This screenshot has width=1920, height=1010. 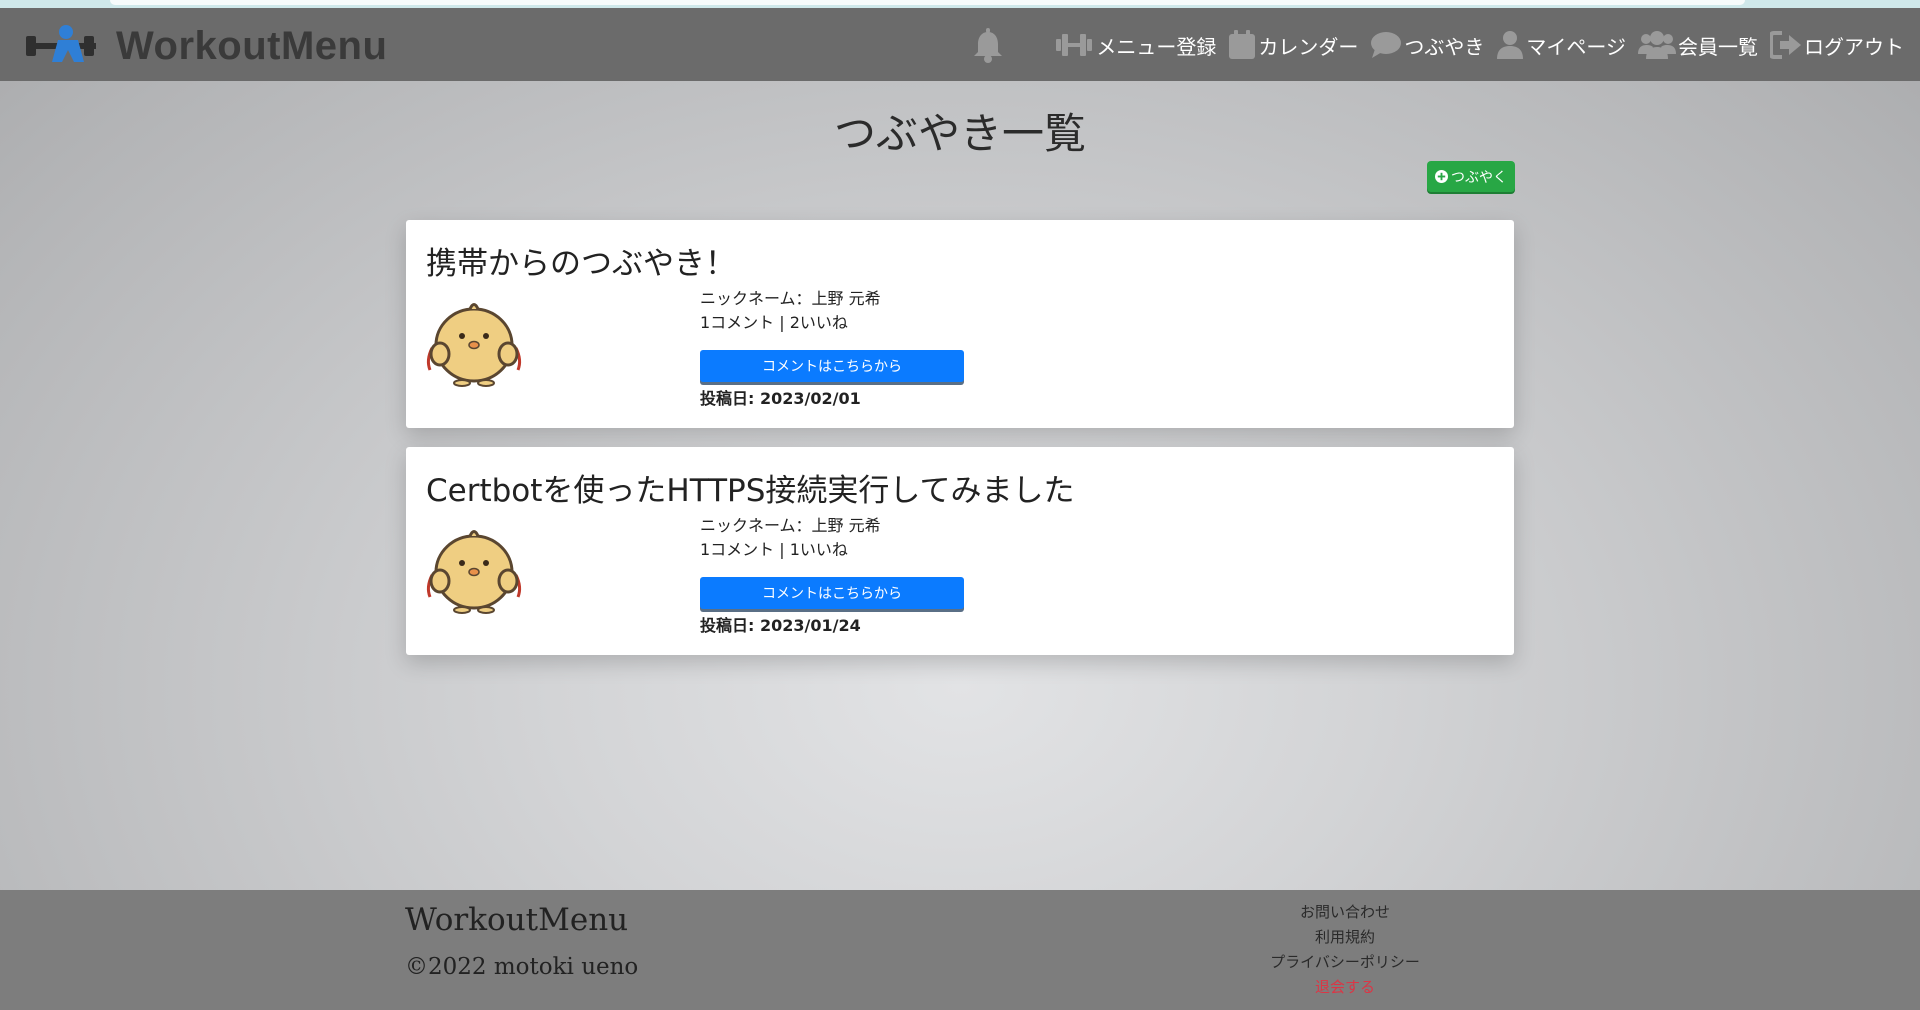 What do you see at coordinates (780, 398) in the screenshot?
I see `post-date: 投稿日: 2023/02/01` at bounding box center [780, 398].